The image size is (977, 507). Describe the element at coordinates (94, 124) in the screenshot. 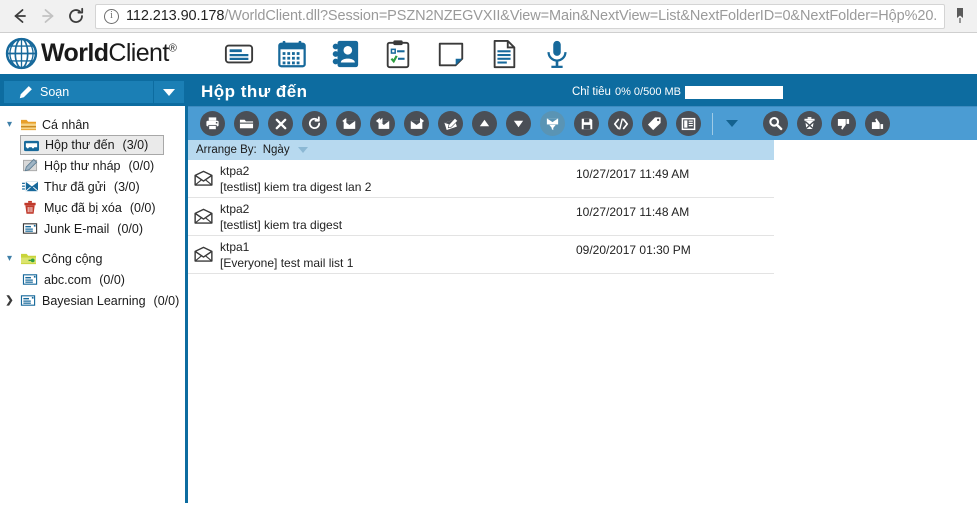

I see `tree-group-personal: ▾ Cá nhân` at that location.